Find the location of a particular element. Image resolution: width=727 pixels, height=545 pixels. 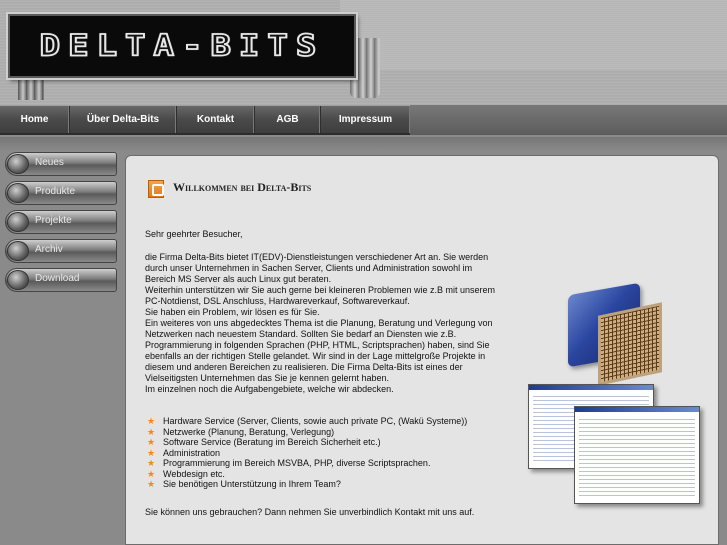

nav-tail-decoration is located at coordinates (568, 120).